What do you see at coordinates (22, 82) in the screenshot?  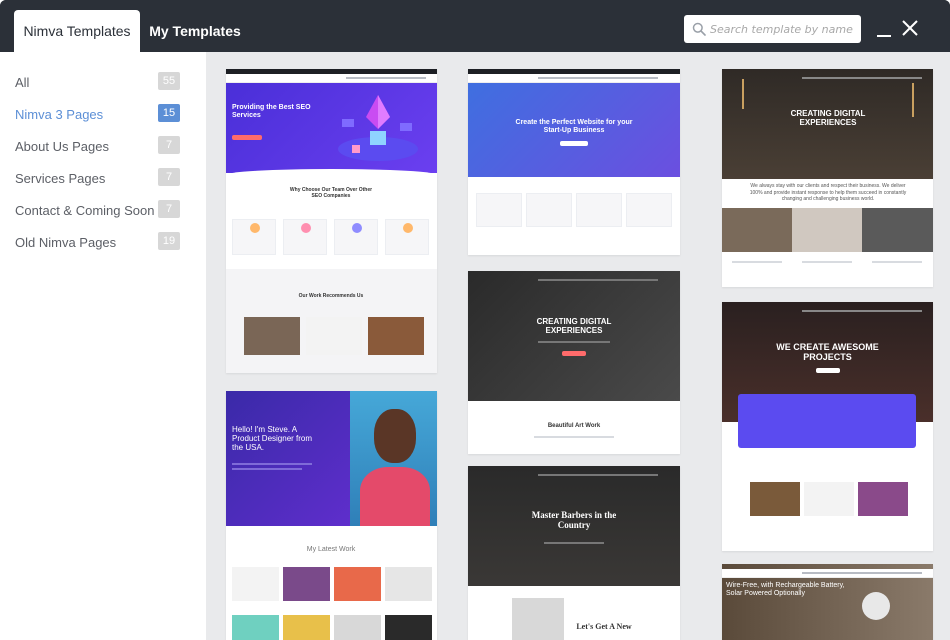 I see `category-label: All` at bounding box center [22, 82].